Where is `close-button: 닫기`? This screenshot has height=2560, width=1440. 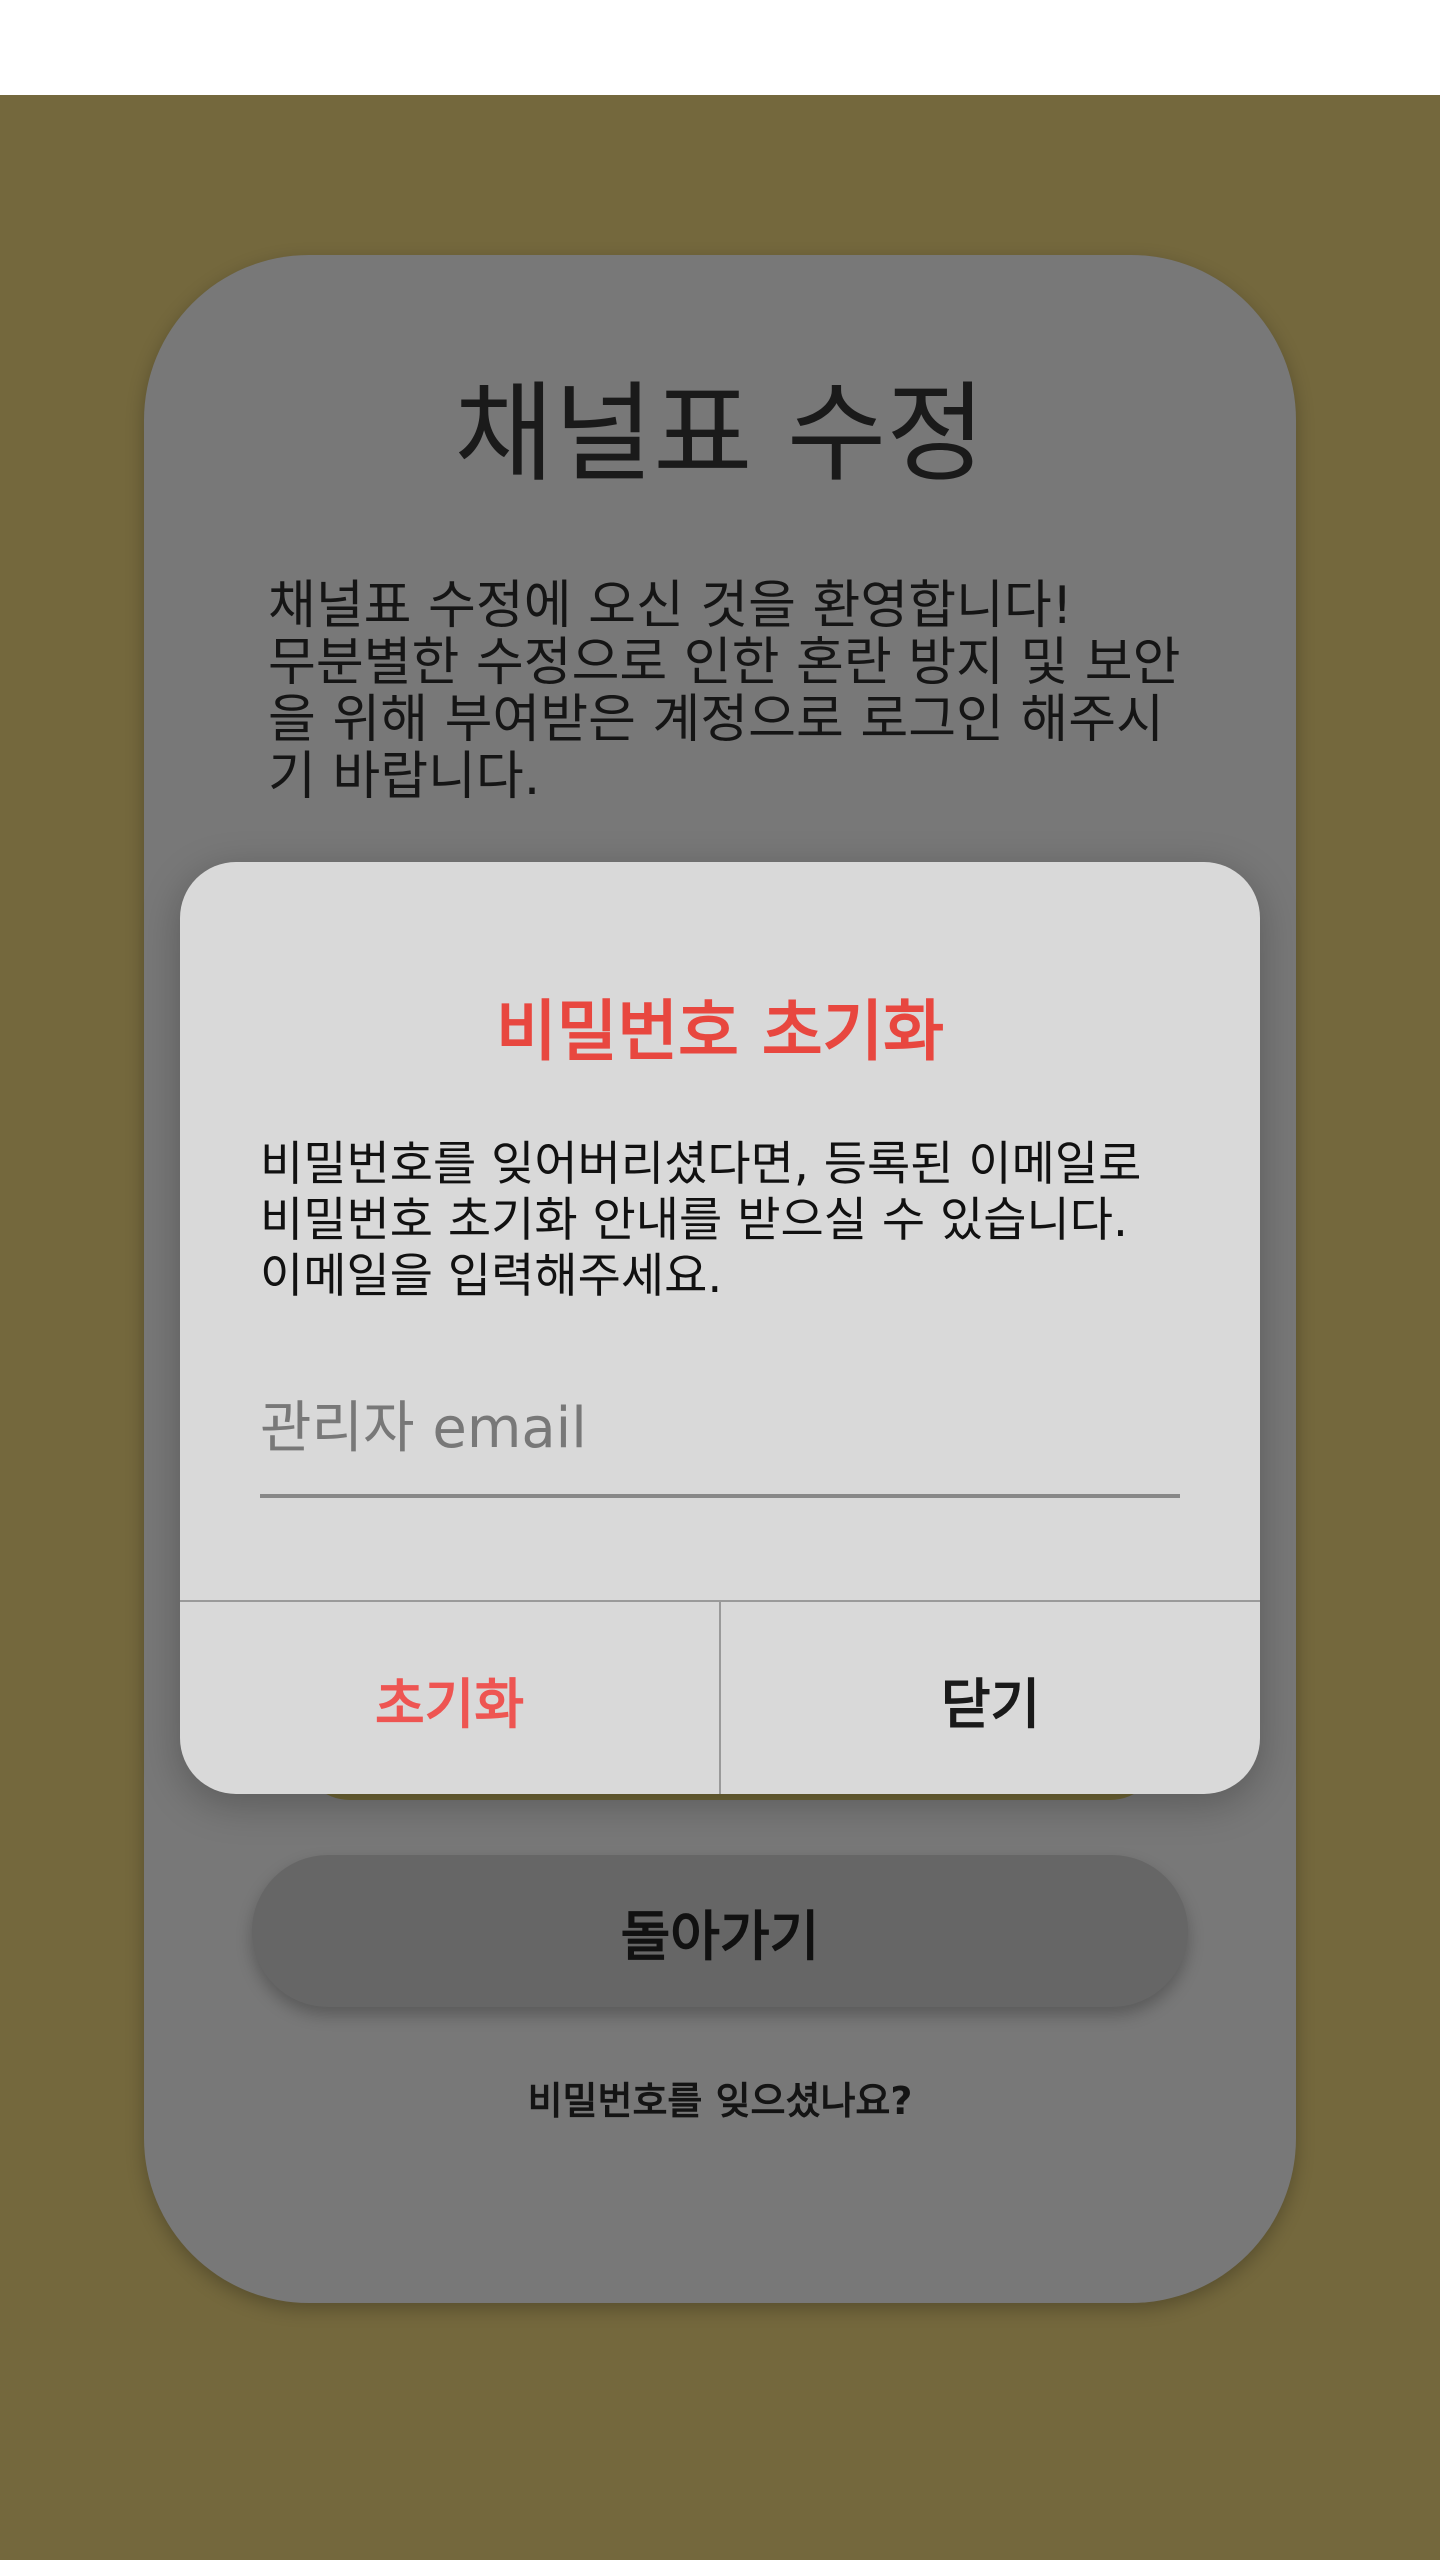 close-button: 닫기 is located at coordinates (990, 1698).